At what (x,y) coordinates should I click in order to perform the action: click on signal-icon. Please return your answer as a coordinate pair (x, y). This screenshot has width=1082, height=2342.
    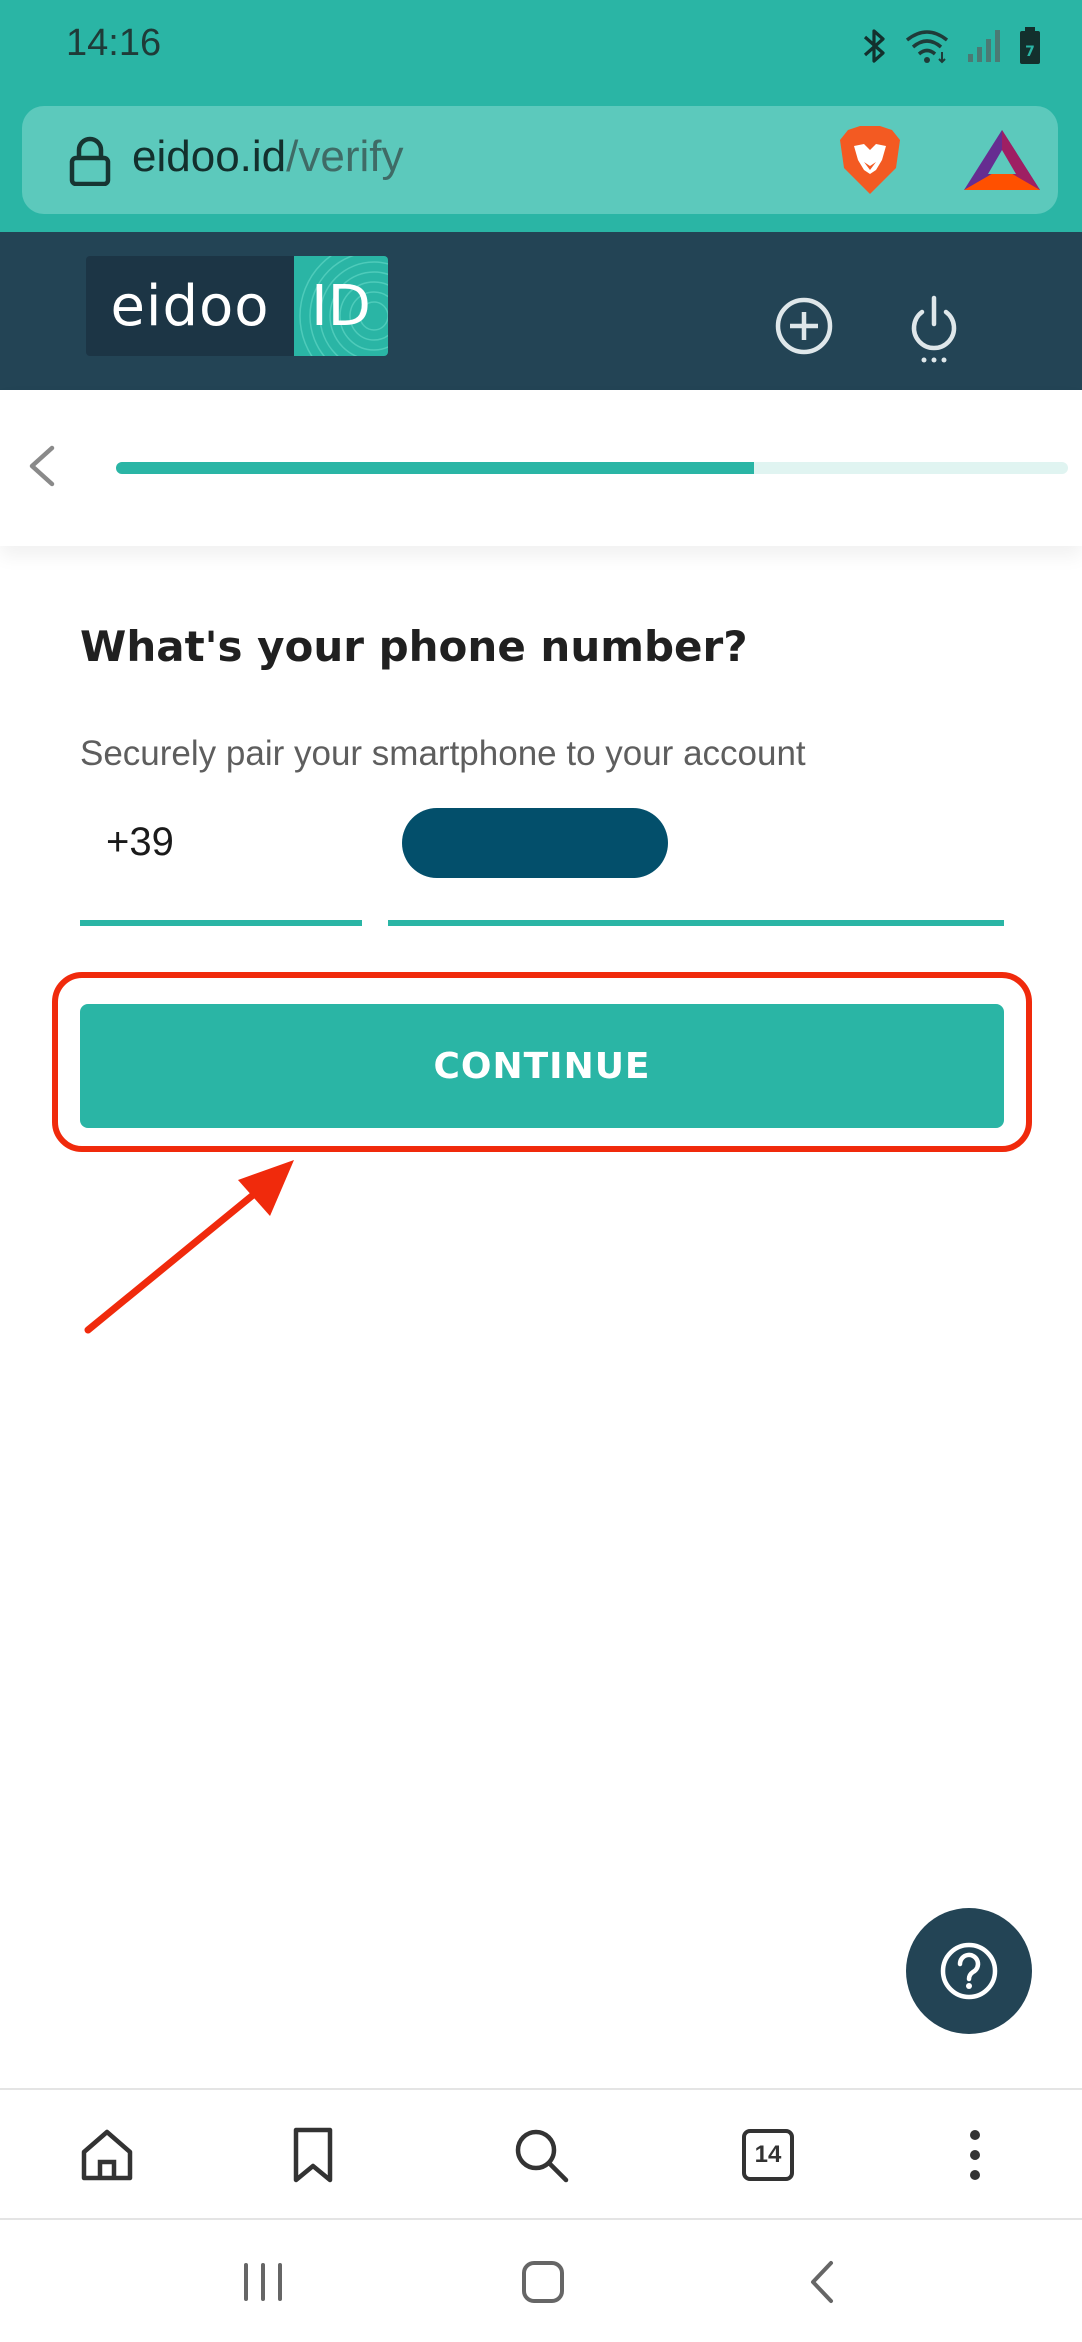
    Looking at the image, I should click on (984, 46).